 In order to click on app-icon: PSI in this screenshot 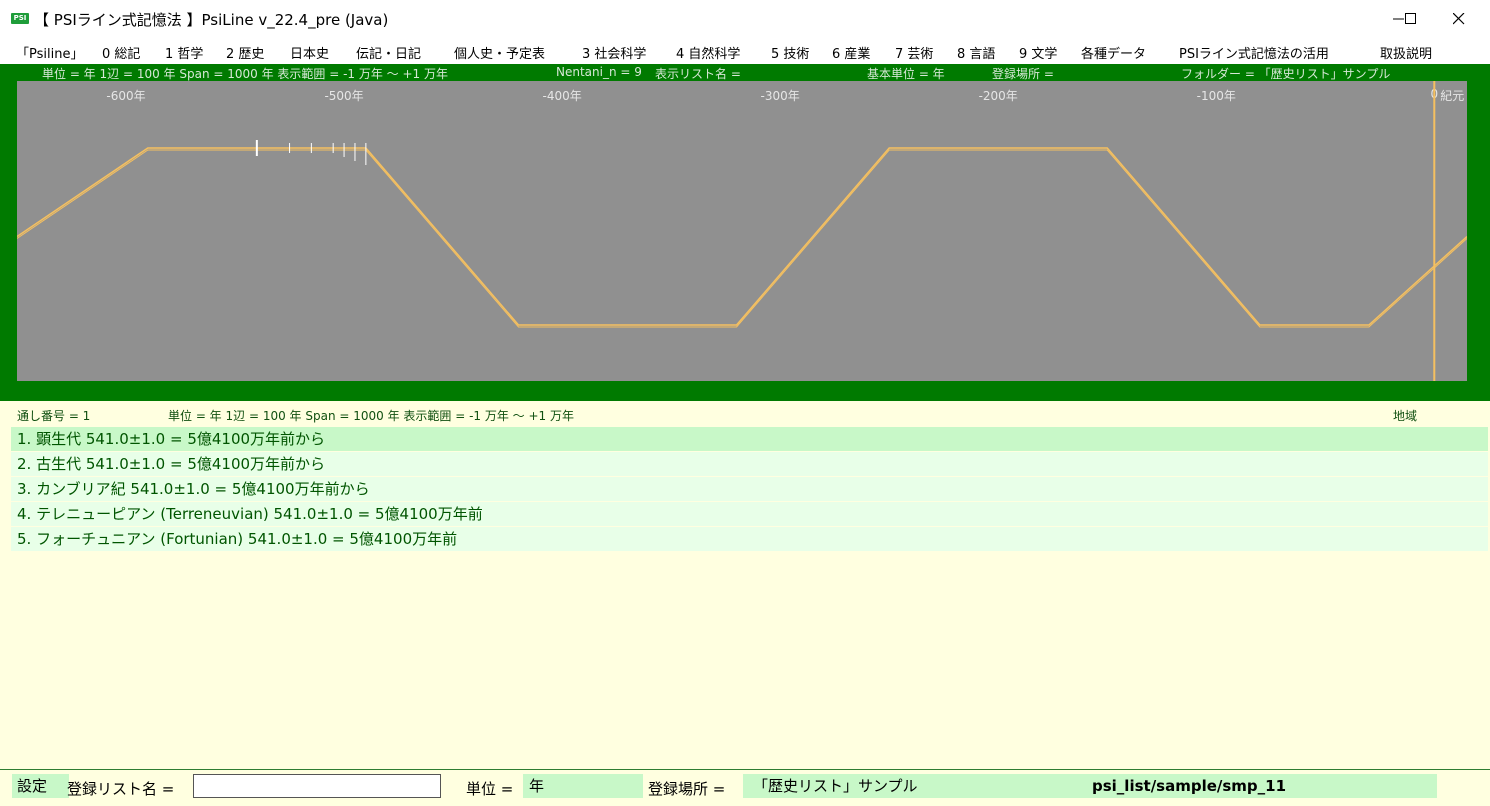, I will do `click(20, 18)`.